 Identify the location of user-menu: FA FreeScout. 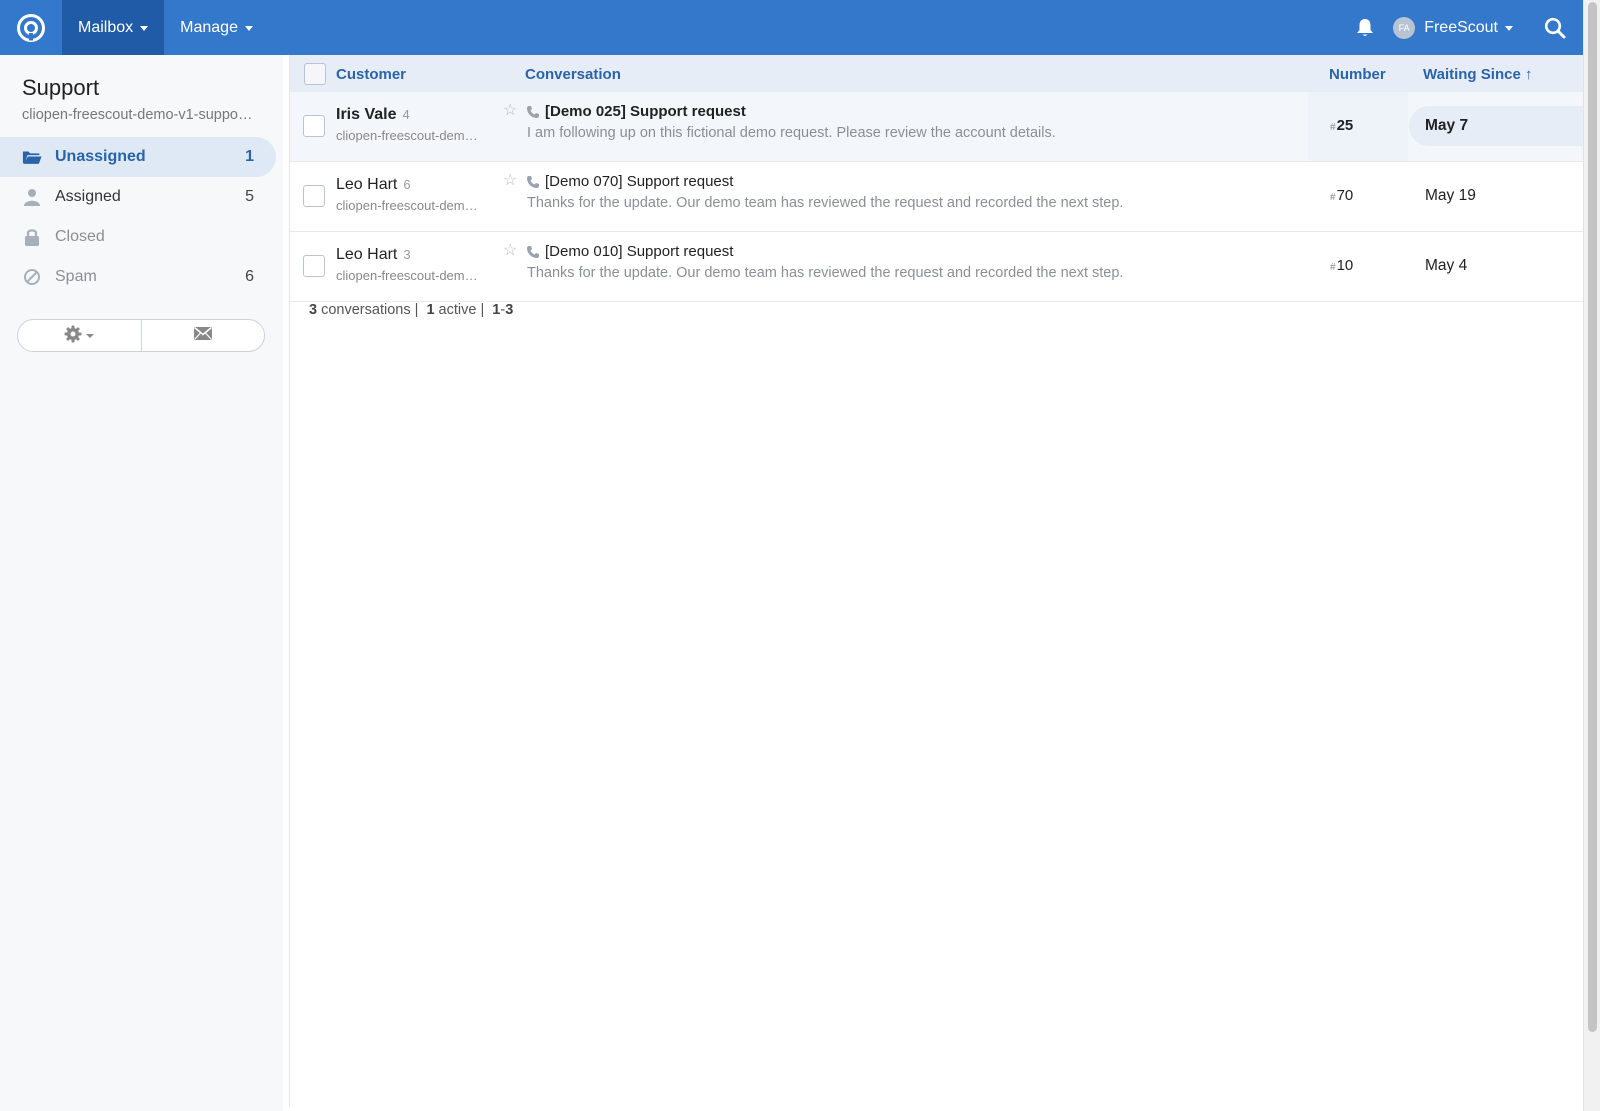
(1460, 27).